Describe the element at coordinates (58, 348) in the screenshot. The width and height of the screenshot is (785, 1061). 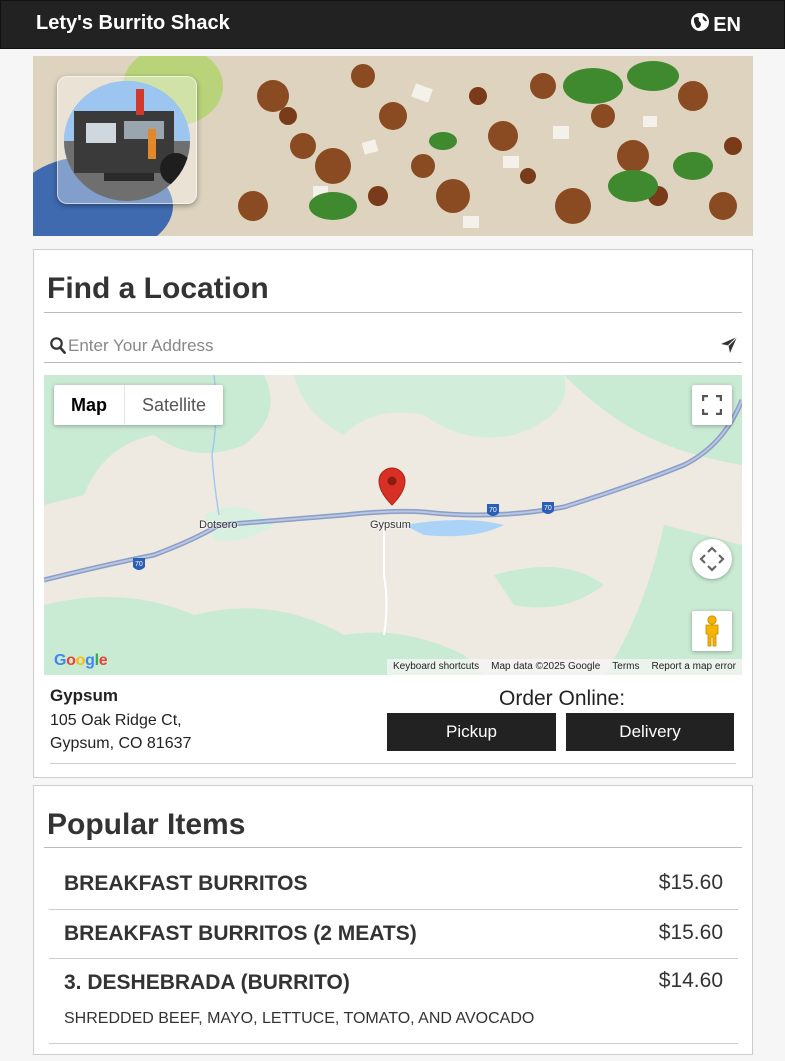
I see `search-icon` at that location.